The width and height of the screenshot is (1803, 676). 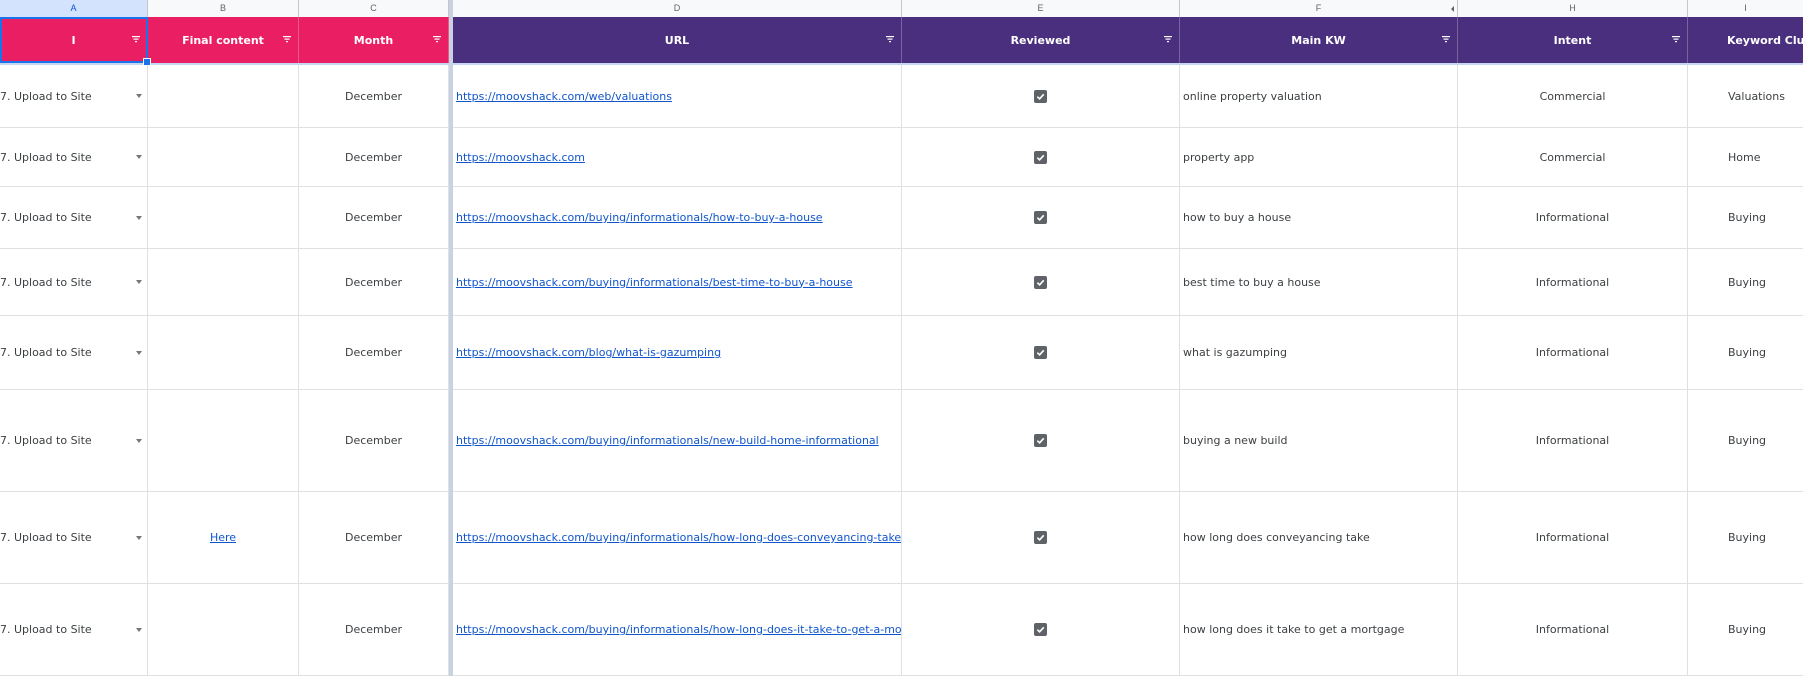 I want to click on cell-main-kw: how long does it take to get a mortgage, so click(x=1319, y=629).